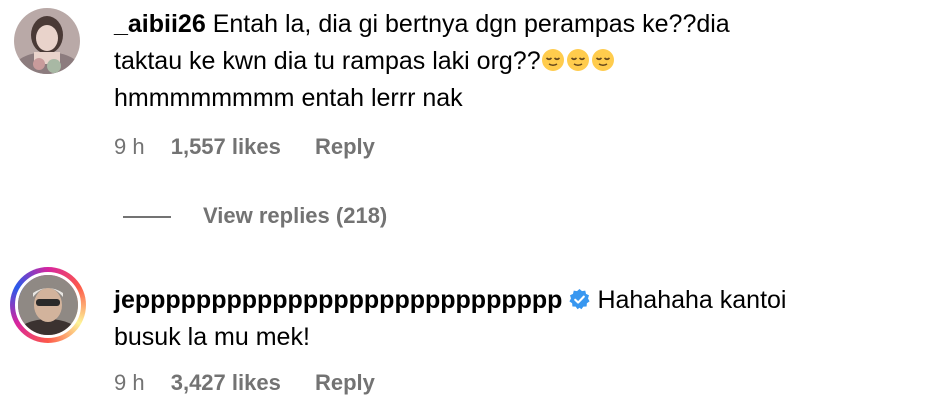  What do you see at coordinates (295, 216) in the screenshot?
I see `view-replies-button: View replies (218)` at bounding box center [295, 216].